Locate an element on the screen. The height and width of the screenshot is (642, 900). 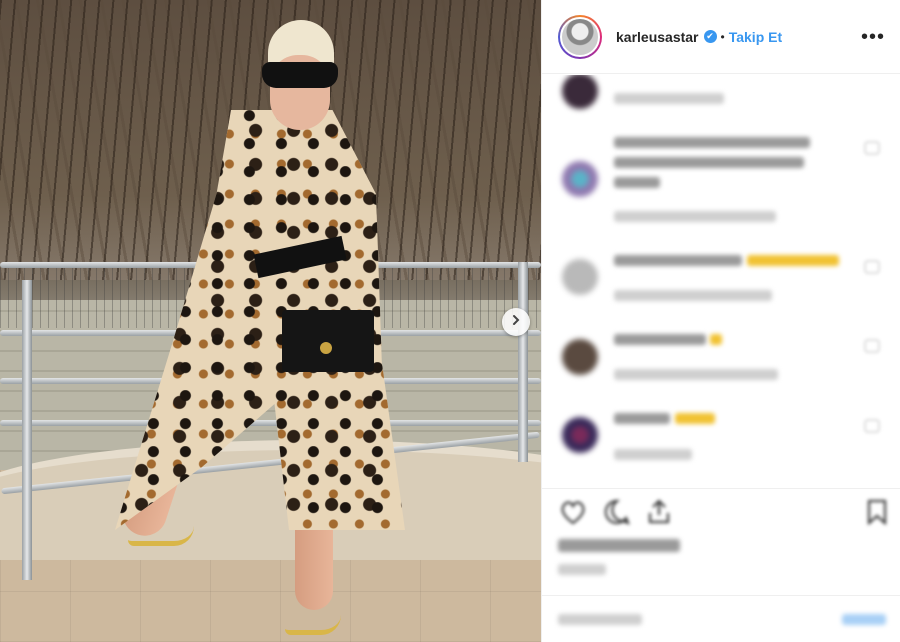
post-actions is located at coordinates (721, 565).